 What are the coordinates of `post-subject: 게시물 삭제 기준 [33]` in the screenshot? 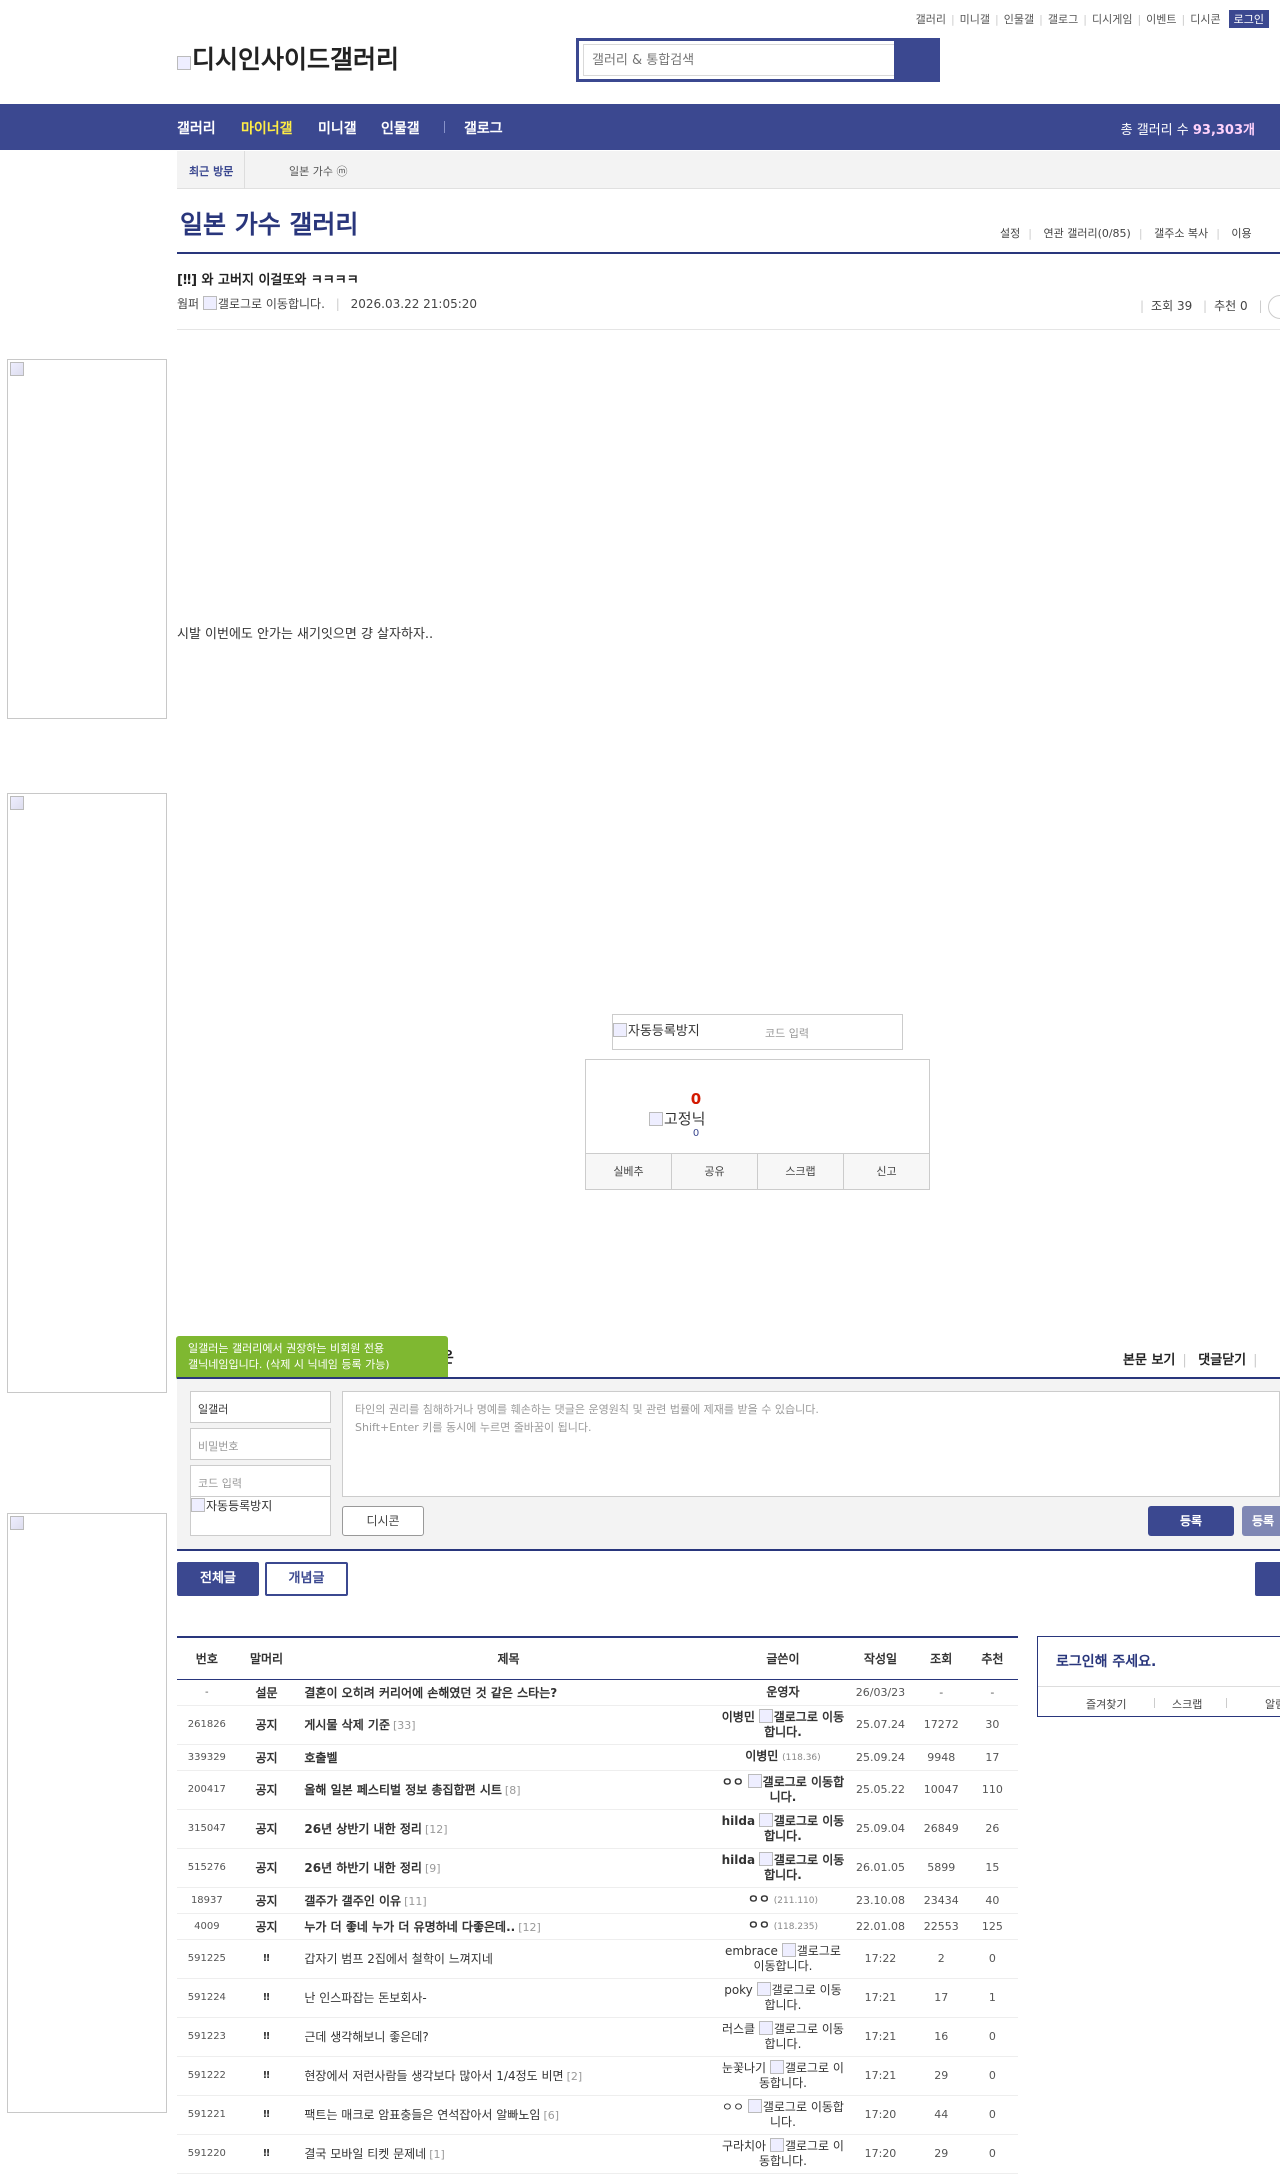 It's located at (508, 1725).